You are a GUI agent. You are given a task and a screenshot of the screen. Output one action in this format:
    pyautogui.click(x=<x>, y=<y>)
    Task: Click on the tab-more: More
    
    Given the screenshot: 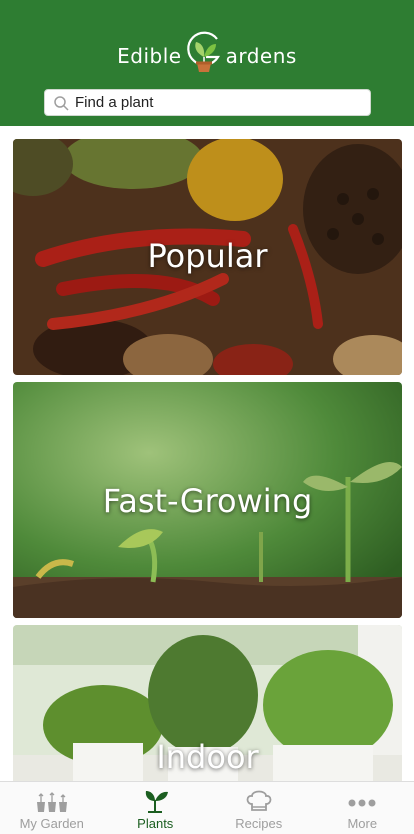 What is the action you would take?
    pyautogui.click(x=362, y=808)
    